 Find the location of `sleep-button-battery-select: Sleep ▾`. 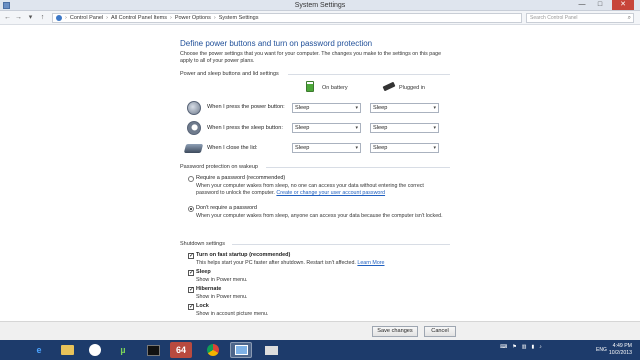

sleep-button-battery-select: Sleep ▾ is located at coordinates (326, 128).